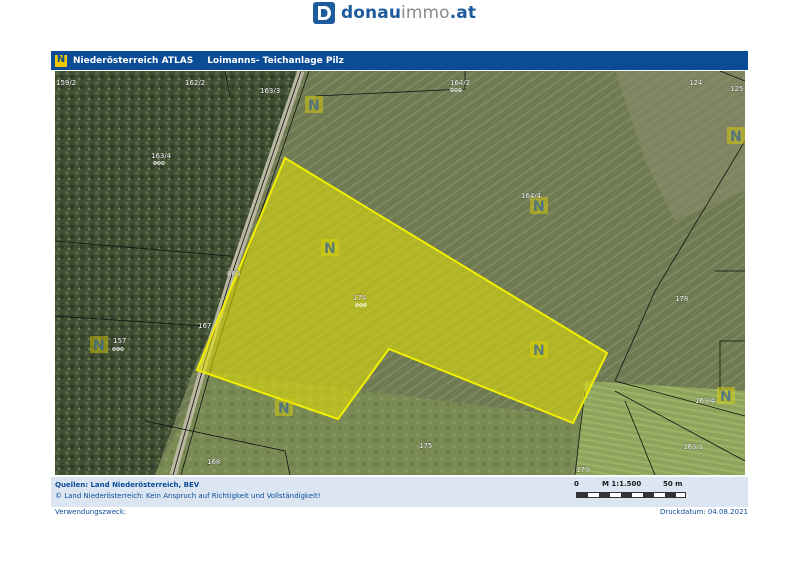  What do you see at coordinates (673, 484) in the screenshot?
I see `scale-end: 50 m` at bounding box center [673, 484].